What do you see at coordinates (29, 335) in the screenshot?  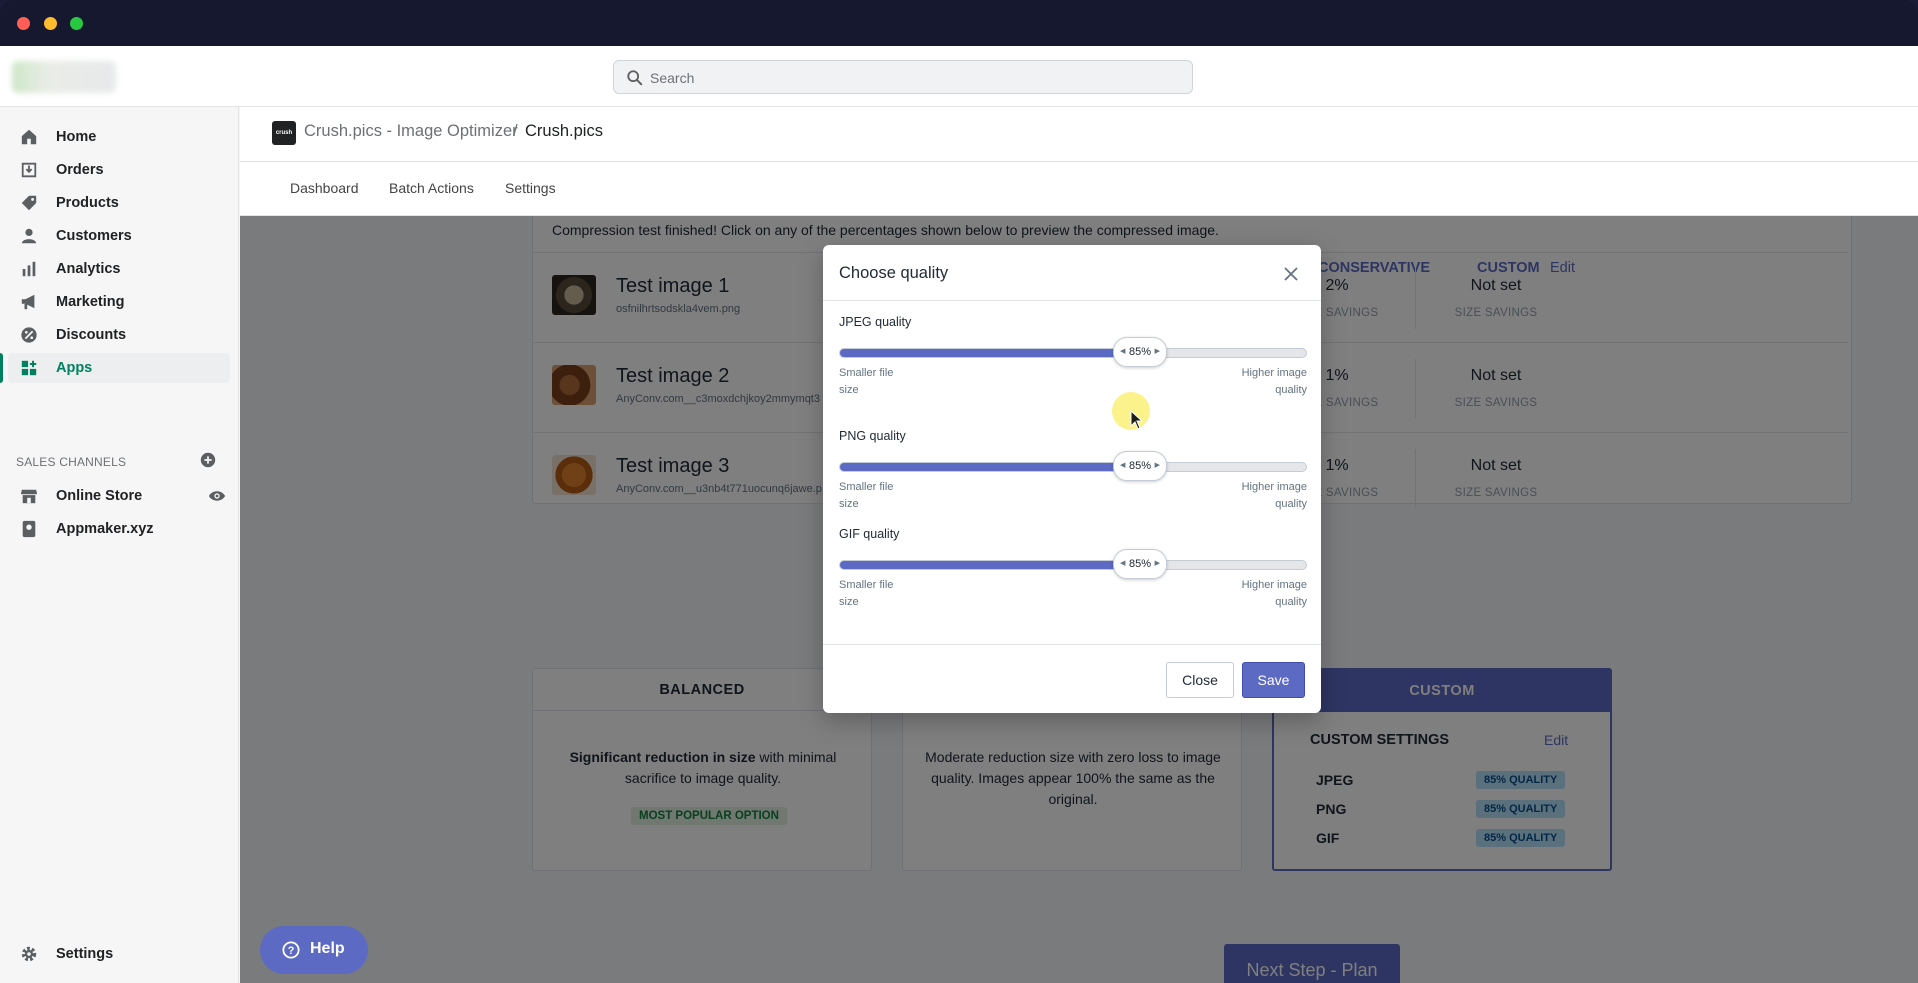 I see `discount-icon` at bounding box center [29, 335].